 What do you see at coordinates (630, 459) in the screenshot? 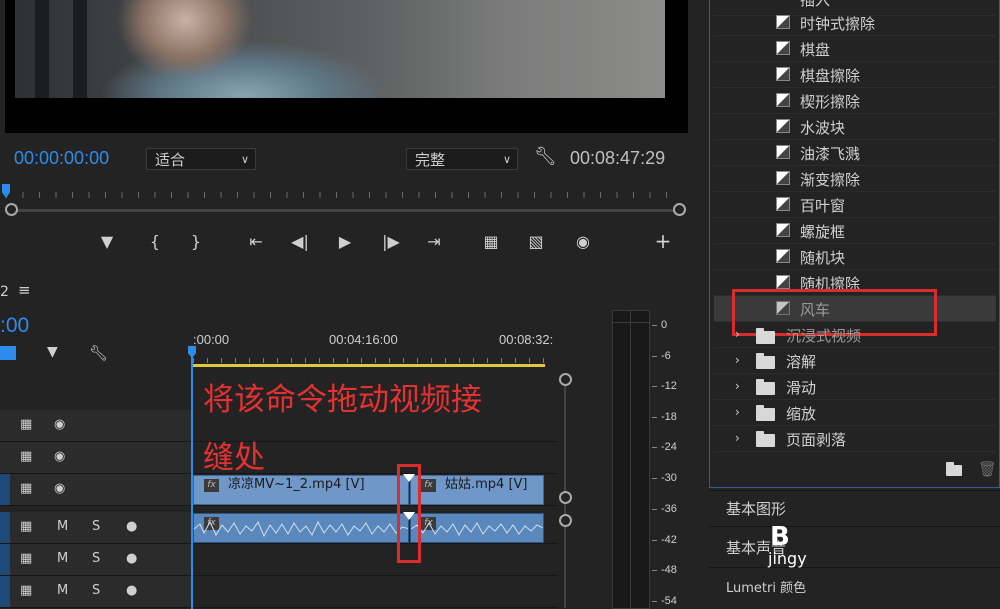
I see `meter-divider` at bounding box center [630, 459].